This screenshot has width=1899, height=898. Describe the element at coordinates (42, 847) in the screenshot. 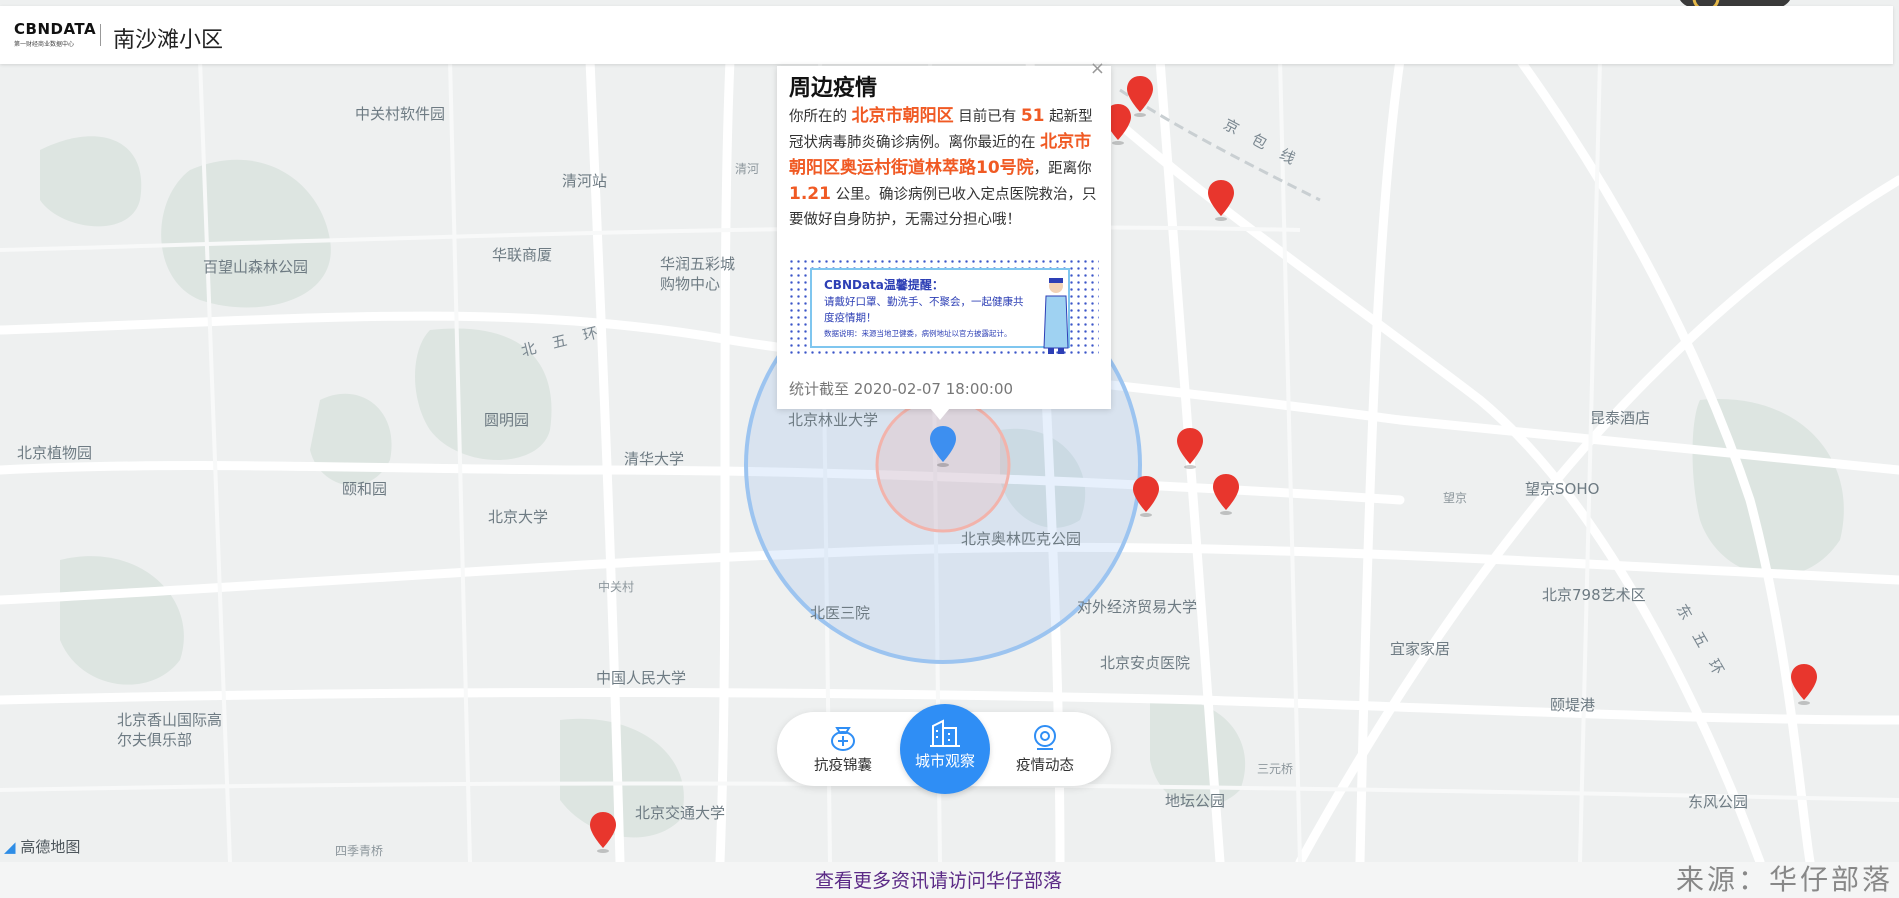

I see `map-attribution: ◢ 高德地图` at that location.